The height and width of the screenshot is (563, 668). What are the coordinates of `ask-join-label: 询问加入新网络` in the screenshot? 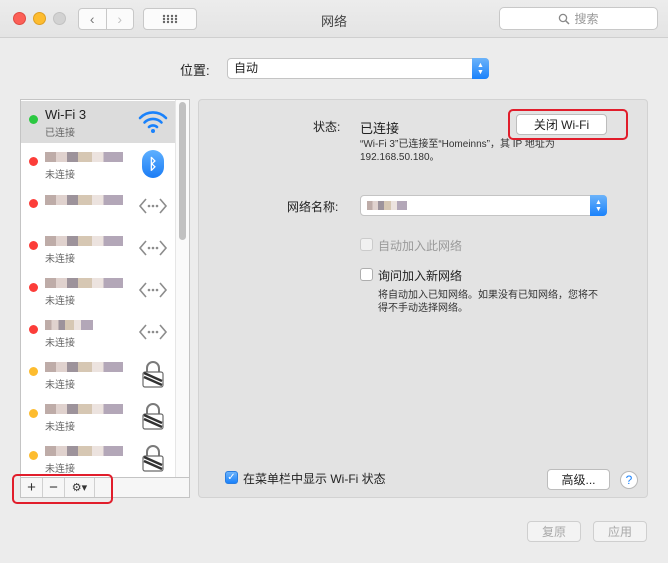 It's located at (420, 276).